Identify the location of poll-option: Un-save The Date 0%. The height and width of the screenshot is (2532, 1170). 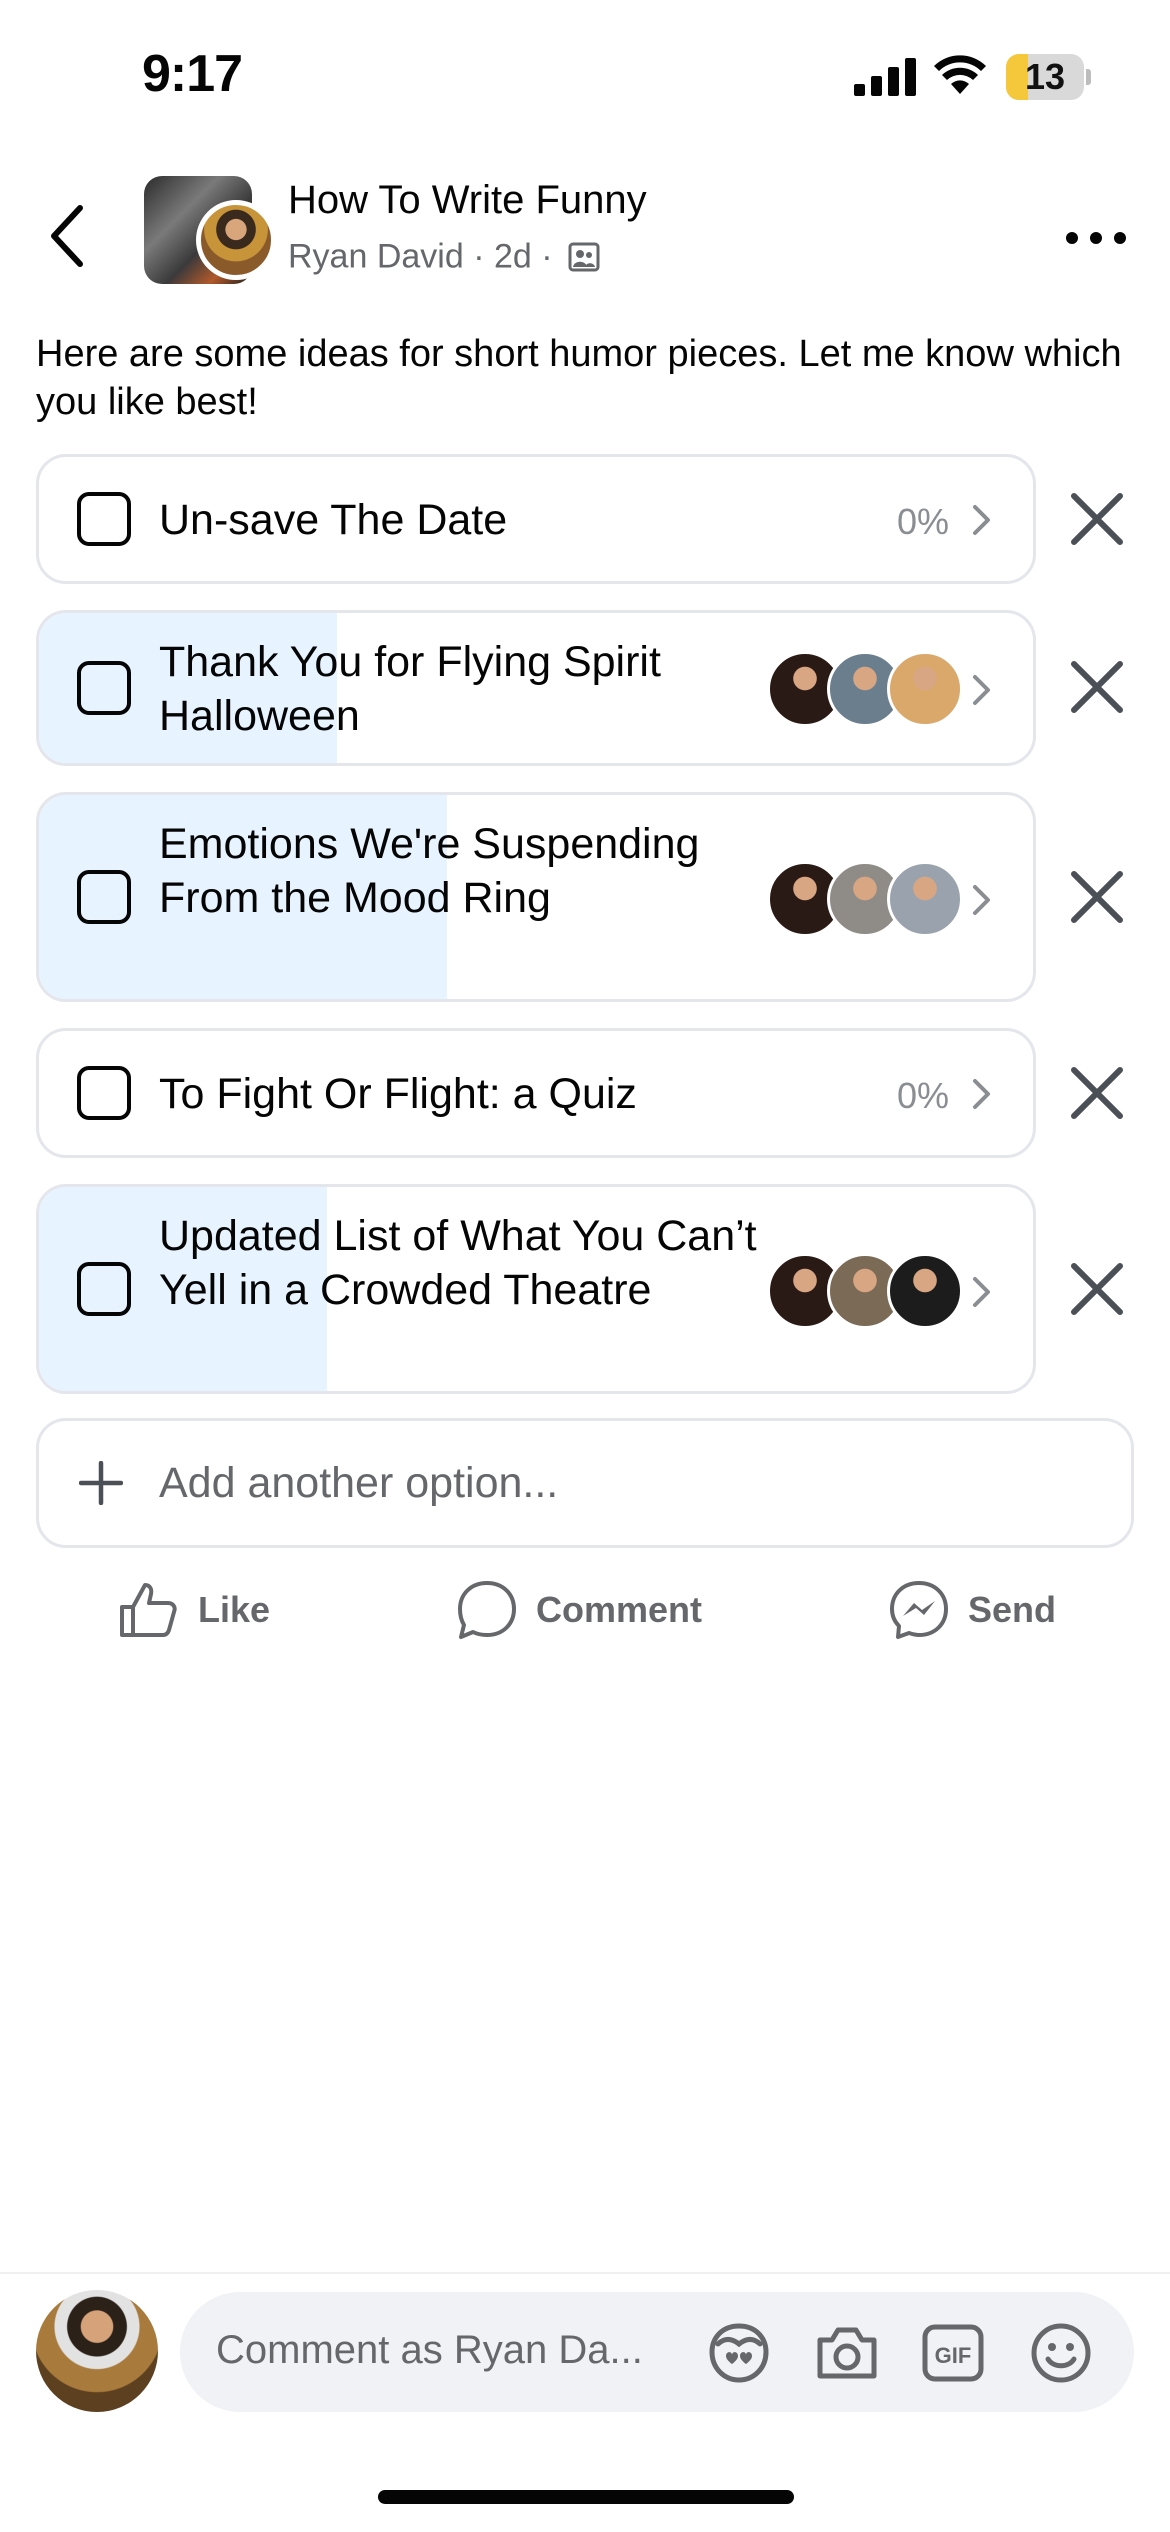
(536, 519).